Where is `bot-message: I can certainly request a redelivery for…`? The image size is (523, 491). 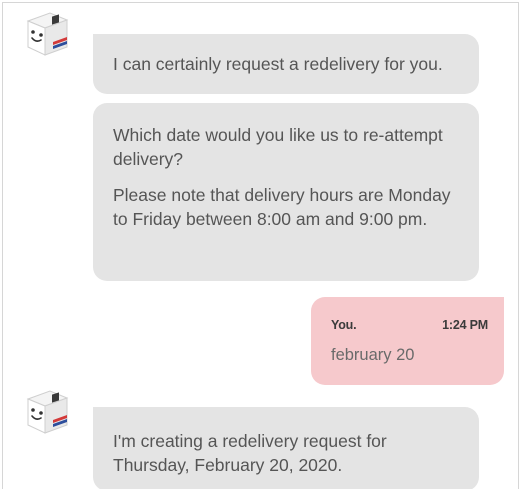
bot-message: I can certainly request a redelivery for… is located at coordinates (286, 64).